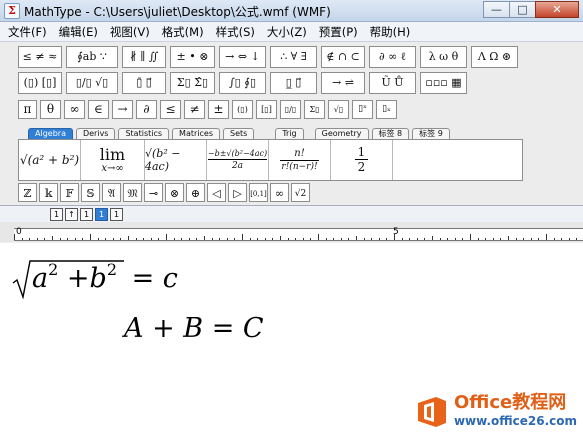 Image resolution: width=583 pixels, height=438 pixels. I want to click on template-quadratic-formula: −b±√(b²−4ac) 2a, so click(238, 160).